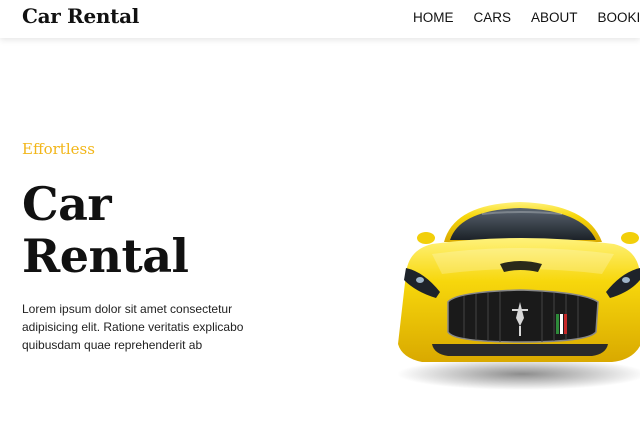  What do you see at coordinates (80, 16) in the screenshot?
I see `brand-logo: Car Rental` at bounding box center [80, 16].